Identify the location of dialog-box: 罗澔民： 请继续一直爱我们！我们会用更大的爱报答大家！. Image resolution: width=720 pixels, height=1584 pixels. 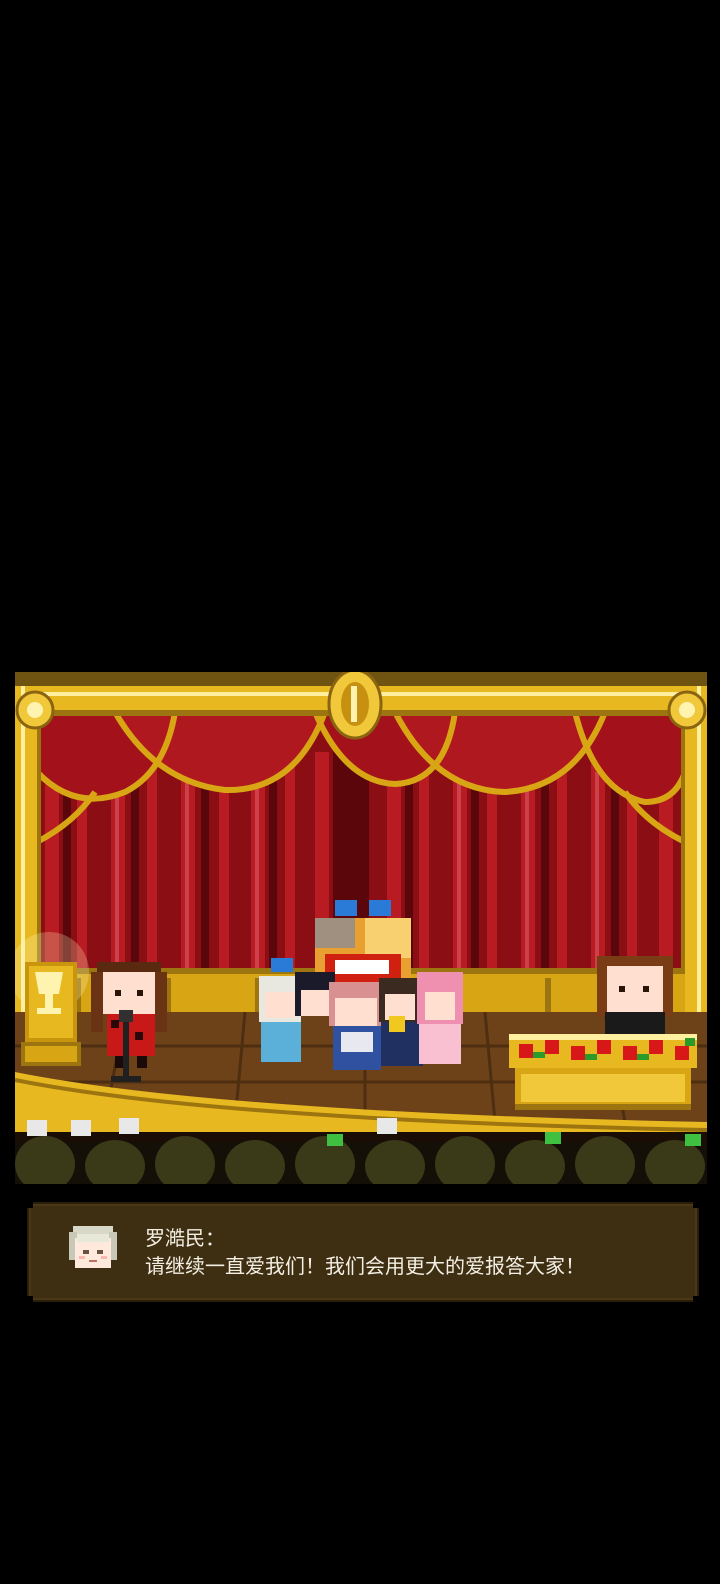
(363, 1252).